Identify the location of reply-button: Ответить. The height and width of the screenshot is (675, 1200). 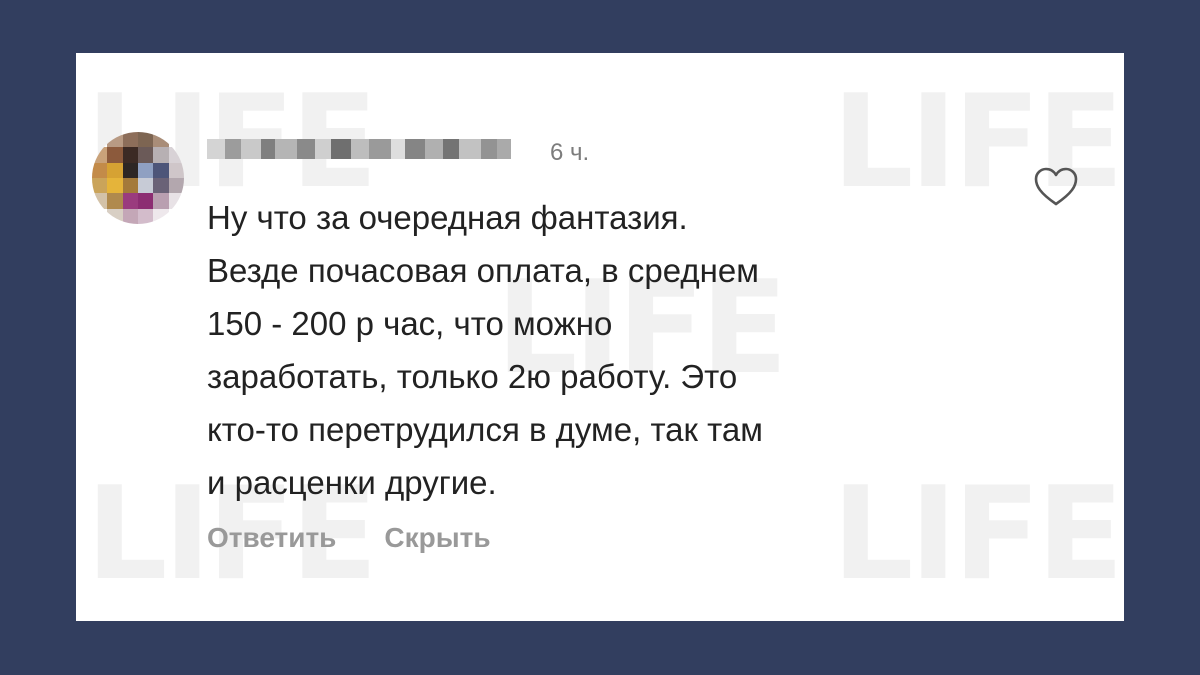
(271, 538).